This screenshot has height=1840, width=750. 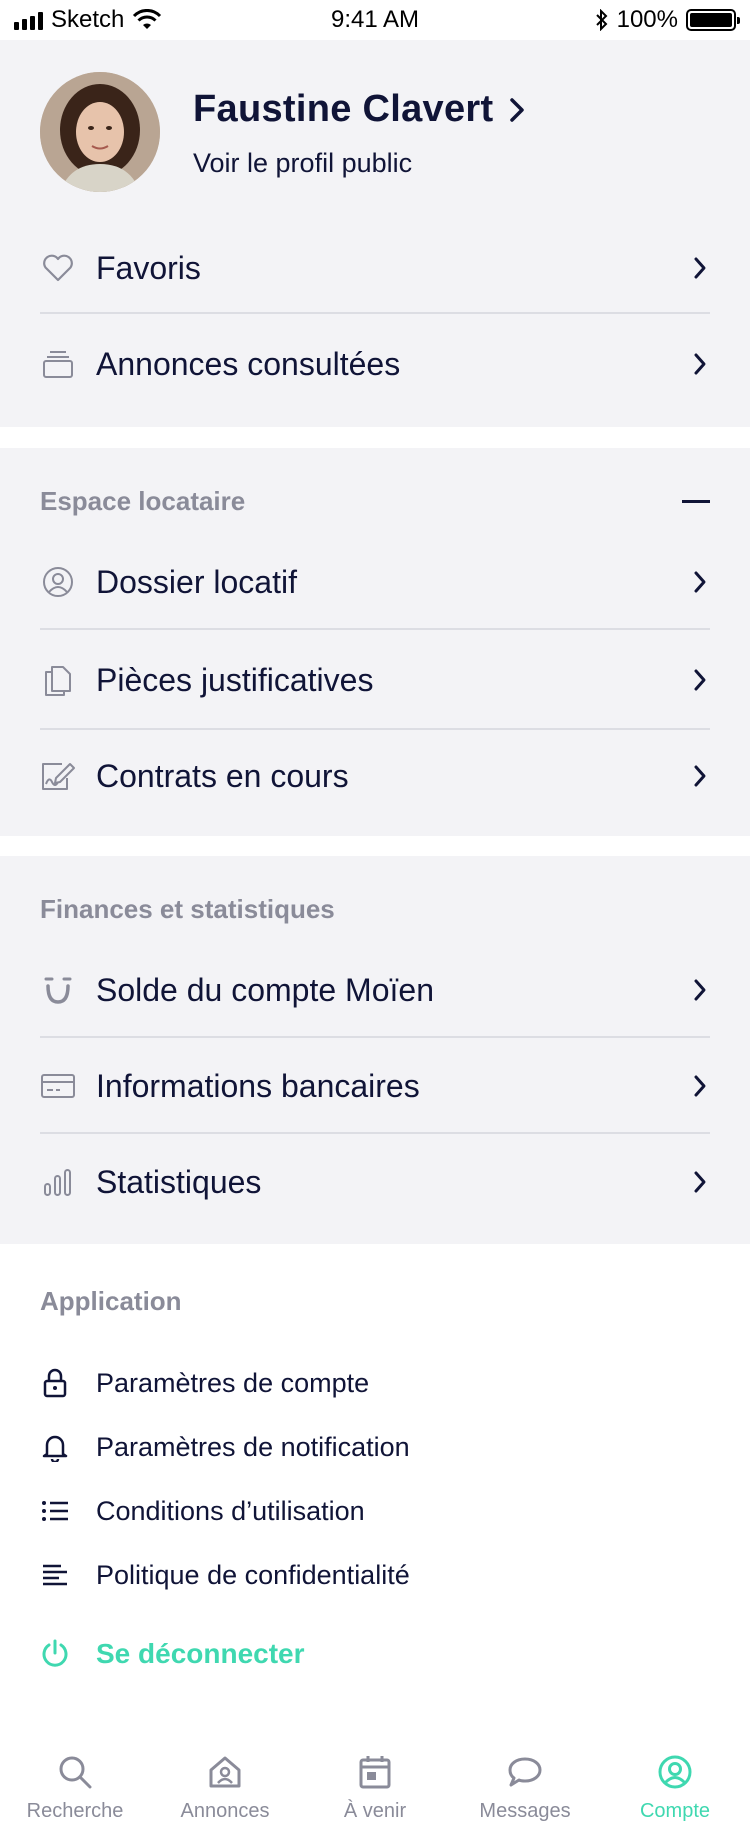 I want to click on tab-listings: Annonces, so click(x=225, y=1792).